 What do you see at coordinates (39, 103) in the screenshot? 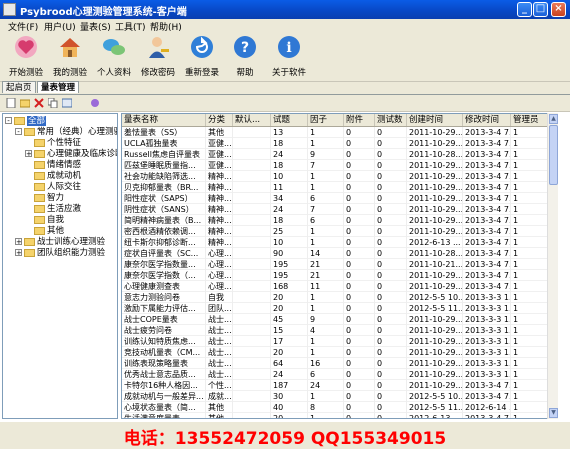
I see `delete-icon` at bounding box center [39, 103].